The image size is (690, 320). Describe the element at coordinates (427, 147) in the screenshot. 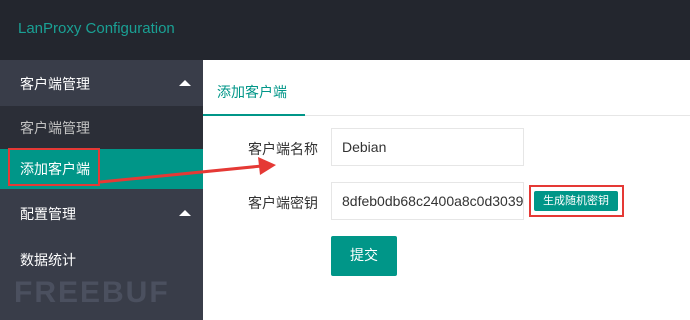

I see `client-name-input: Debian` at that location.